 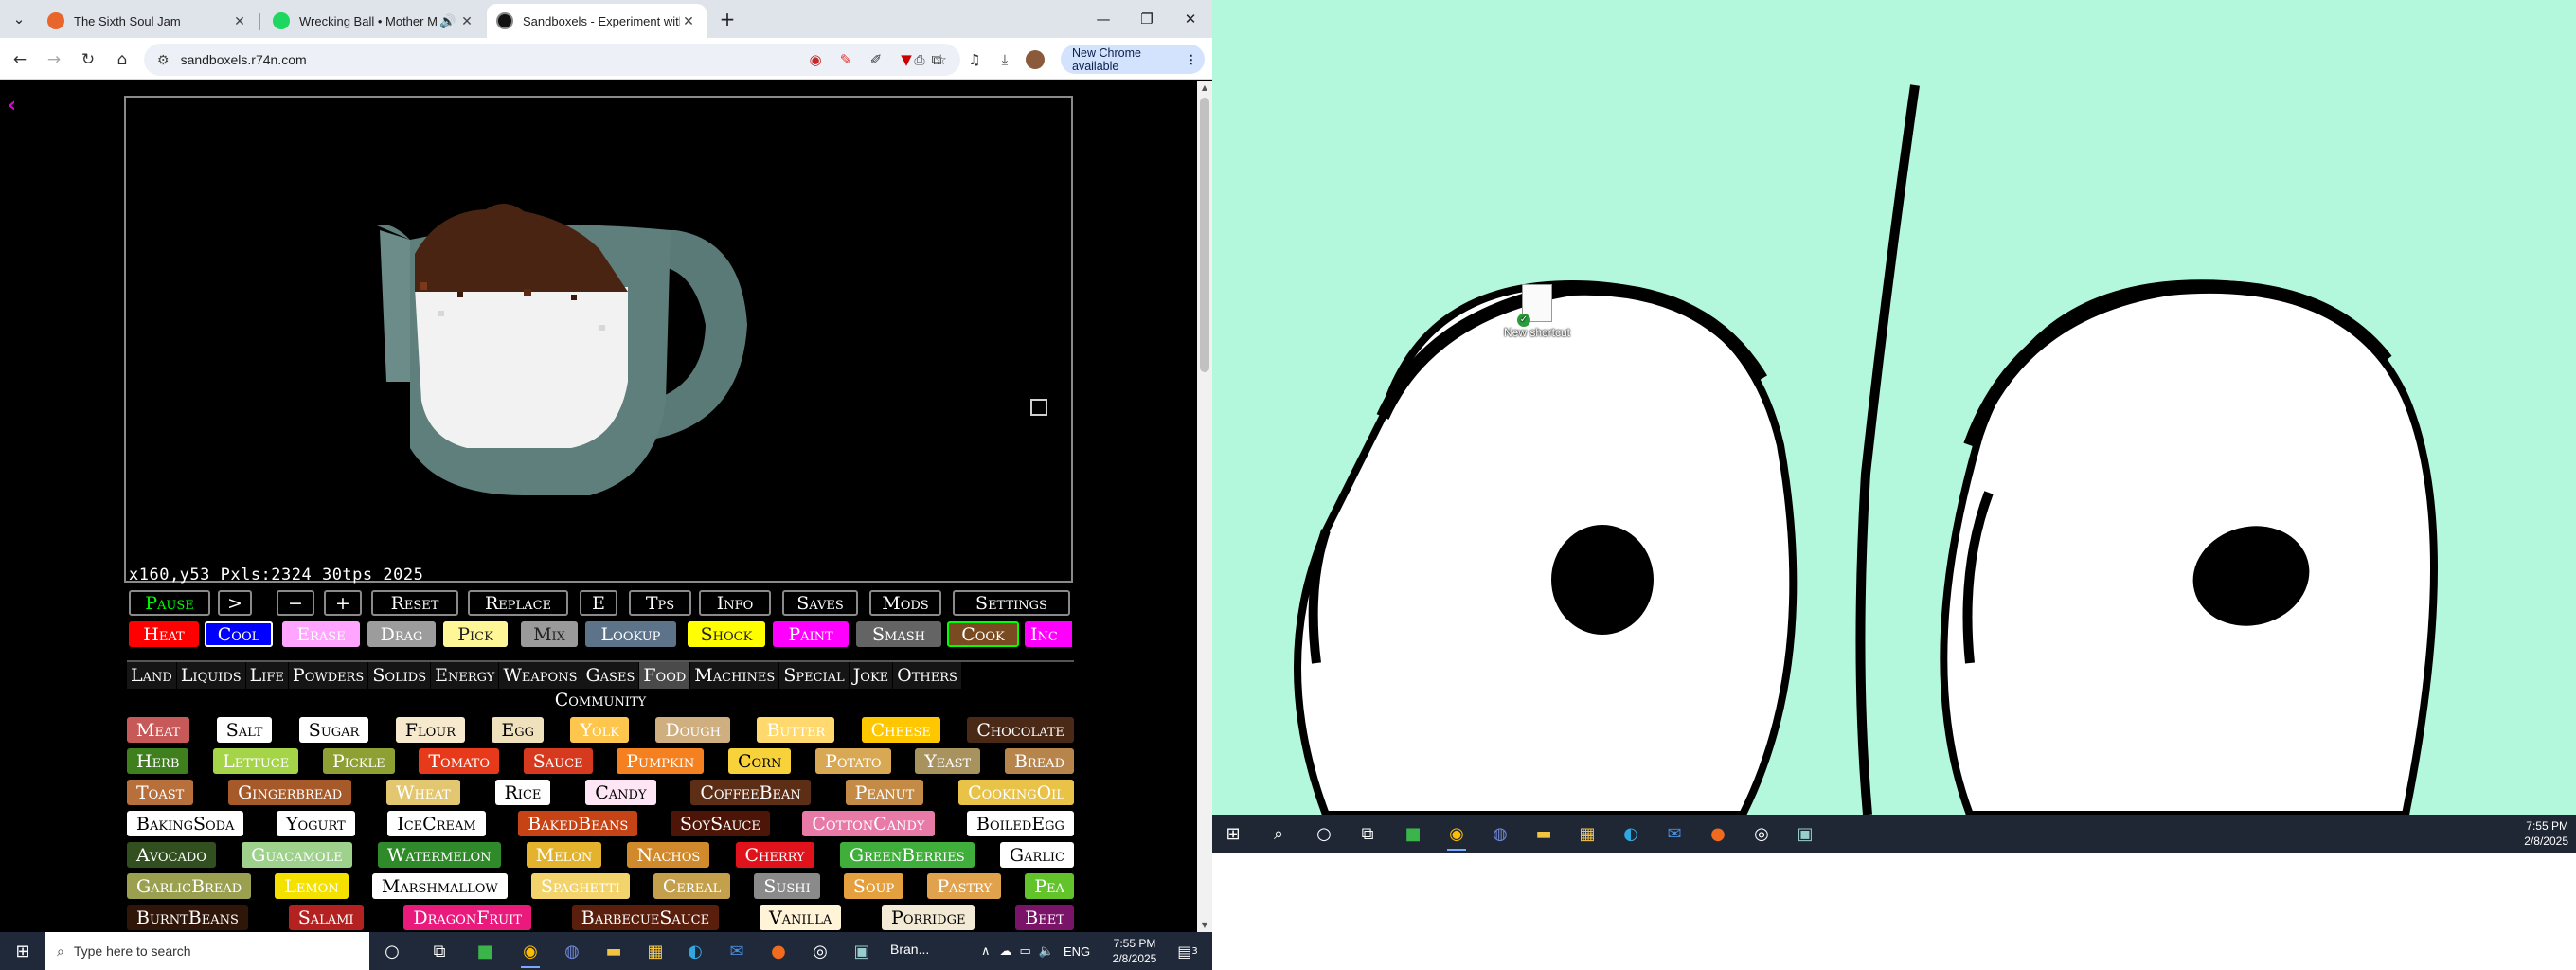 What do you see at coordinates (600, 700) in the screenshot?
I see `tab-community: Community` at bounding box center [600, 700].